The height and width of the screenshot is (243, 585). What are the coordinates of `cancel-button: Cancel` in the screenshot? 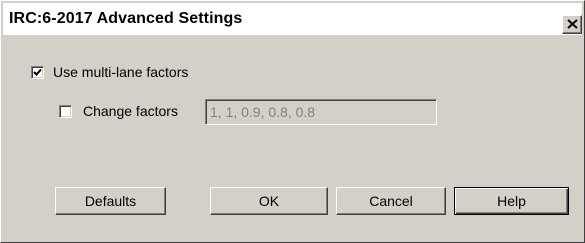 It's located at (391, 201).